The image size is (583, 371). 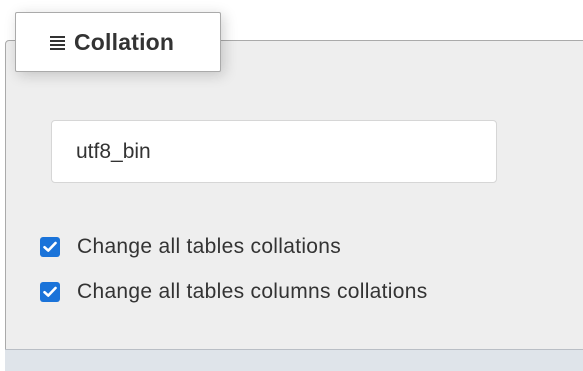 What do you see at coordinates (124, 41) in the screenshot?
I see `legend-title: Collation` at bounding box center [124, 41].